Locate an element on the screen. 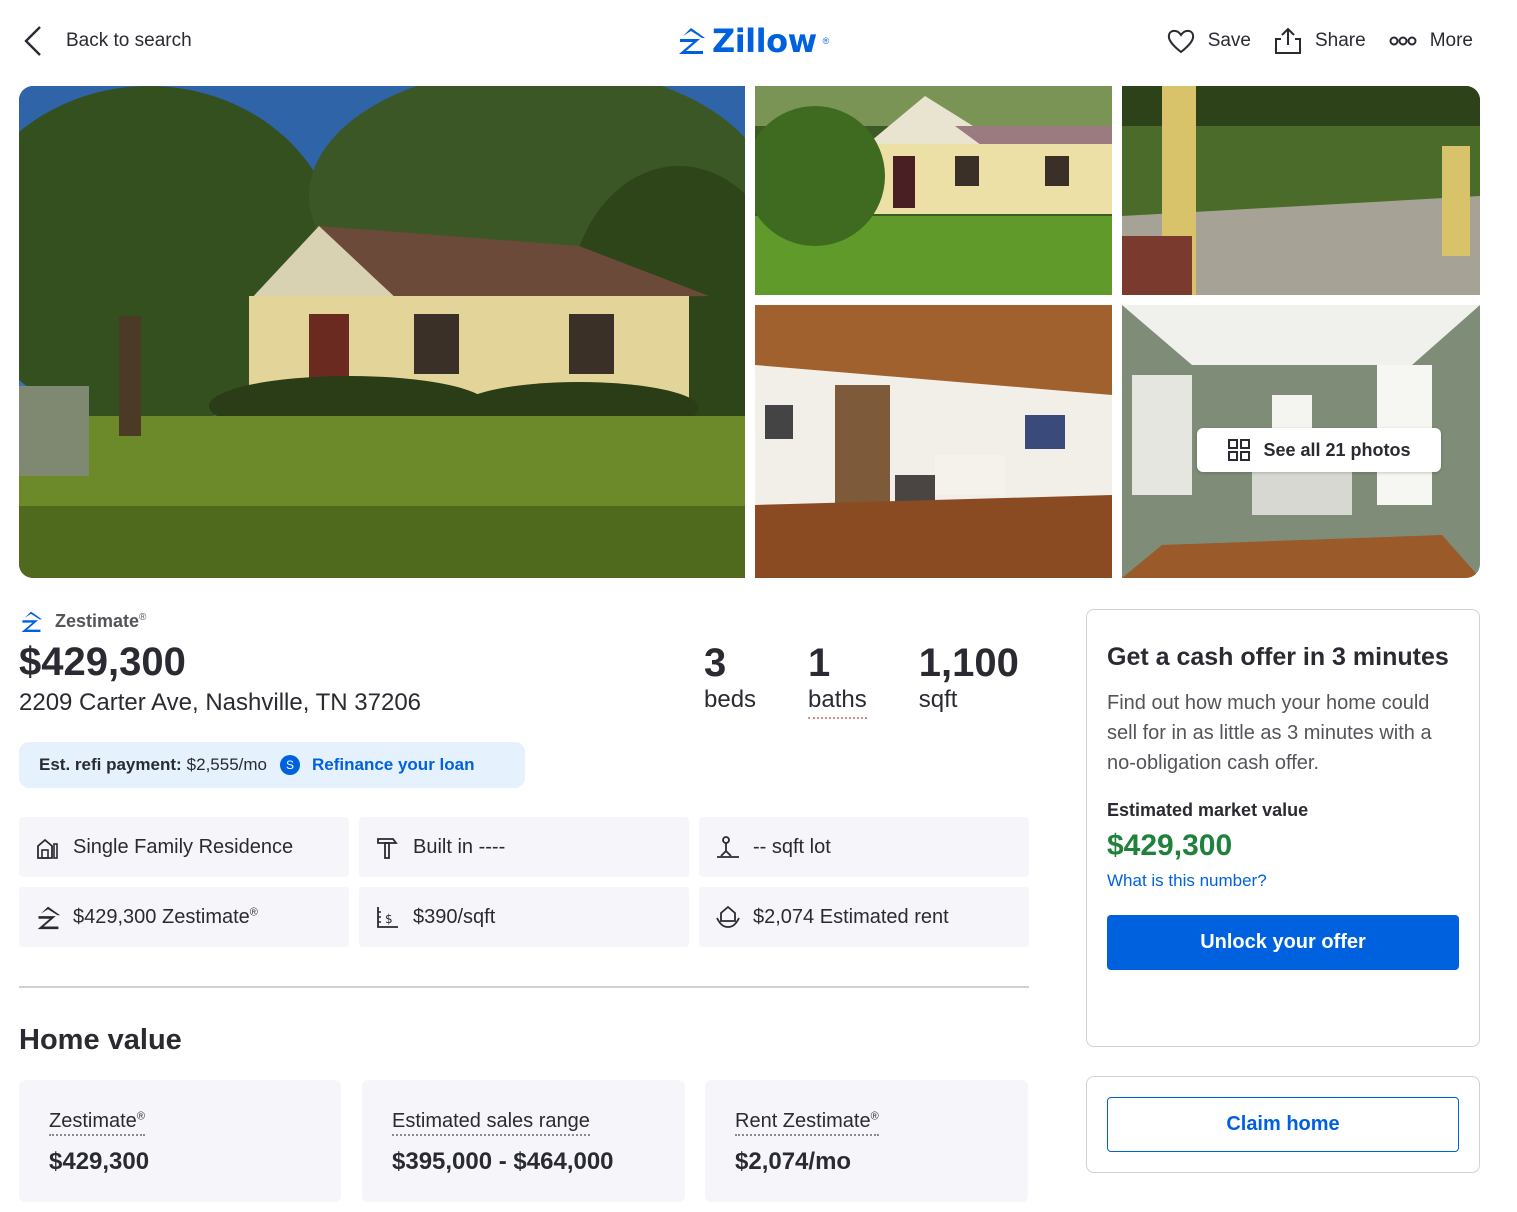  refinance-link: Refinance your loan is located at coordinates (393, 765).